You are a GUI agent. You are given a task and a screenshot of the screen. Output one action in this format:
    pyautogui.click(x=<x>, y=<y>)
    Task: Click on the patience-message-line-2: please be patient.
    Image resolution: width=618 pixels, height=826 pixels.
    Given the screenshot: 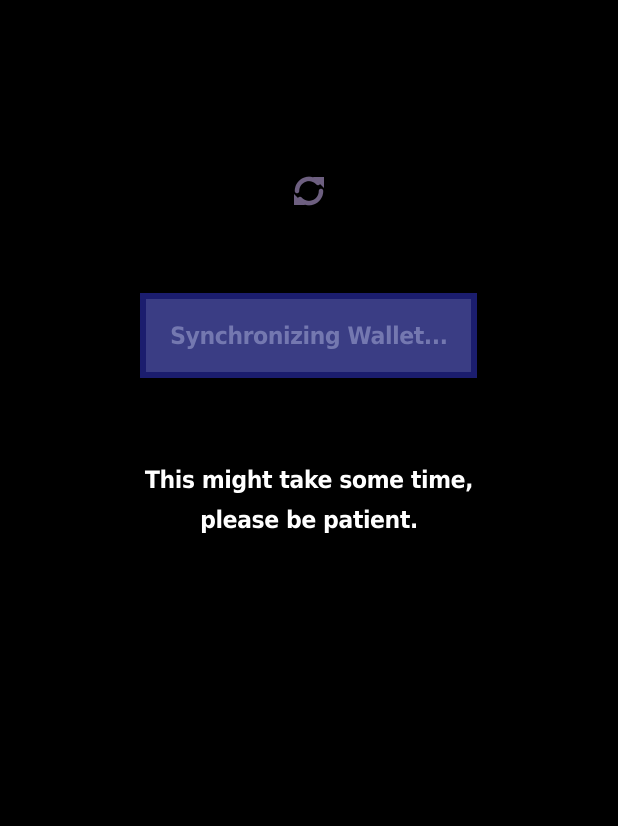 What is the action you would take?
    pyautogui.click(x=309, y=520)
    